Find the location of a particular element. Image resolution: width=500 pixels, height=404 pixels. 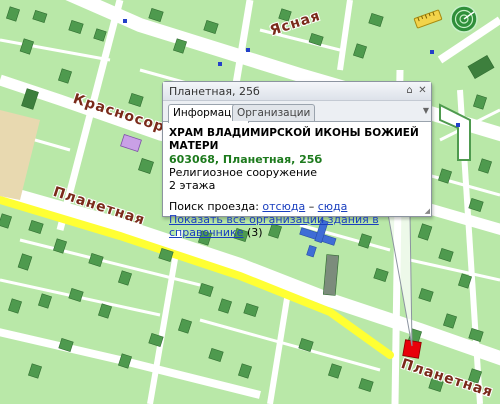

pin-button: ⌂ is located at coordinates (409, 90).